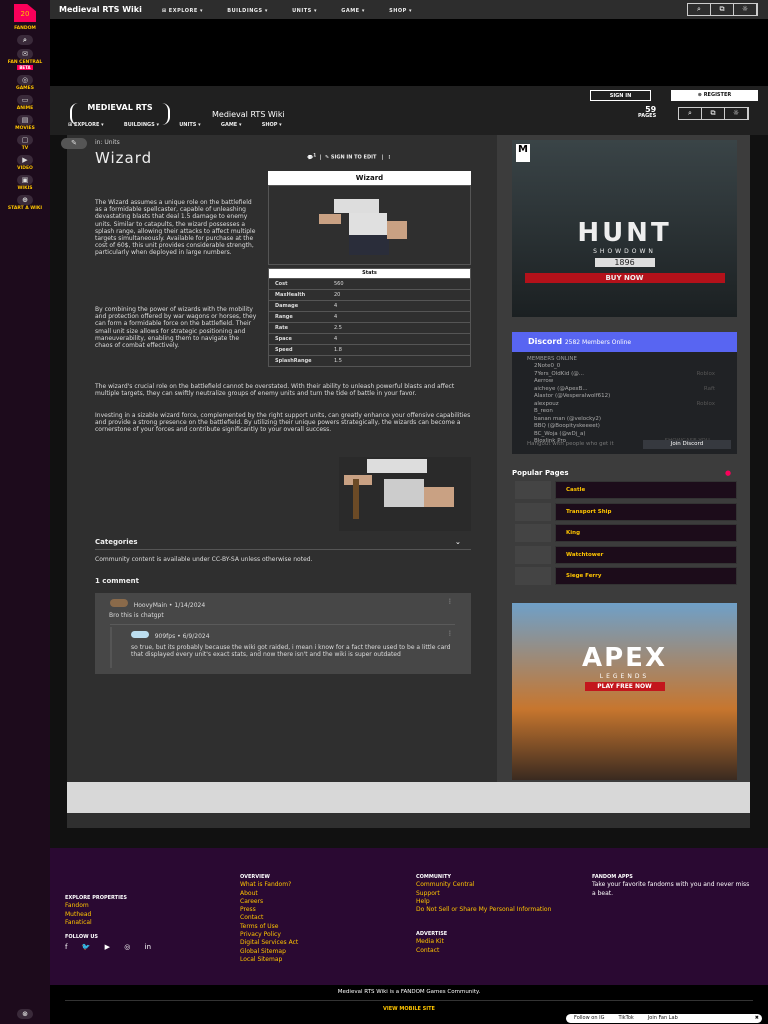  I want to click on follow-ig-link: Follow on IG, so click(589, 1018).